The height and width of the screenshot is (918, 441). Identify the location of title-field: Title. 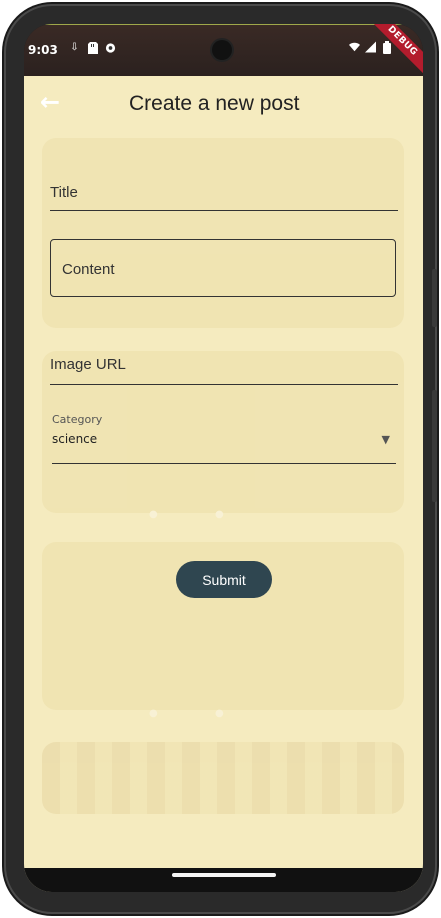
(224, 194).